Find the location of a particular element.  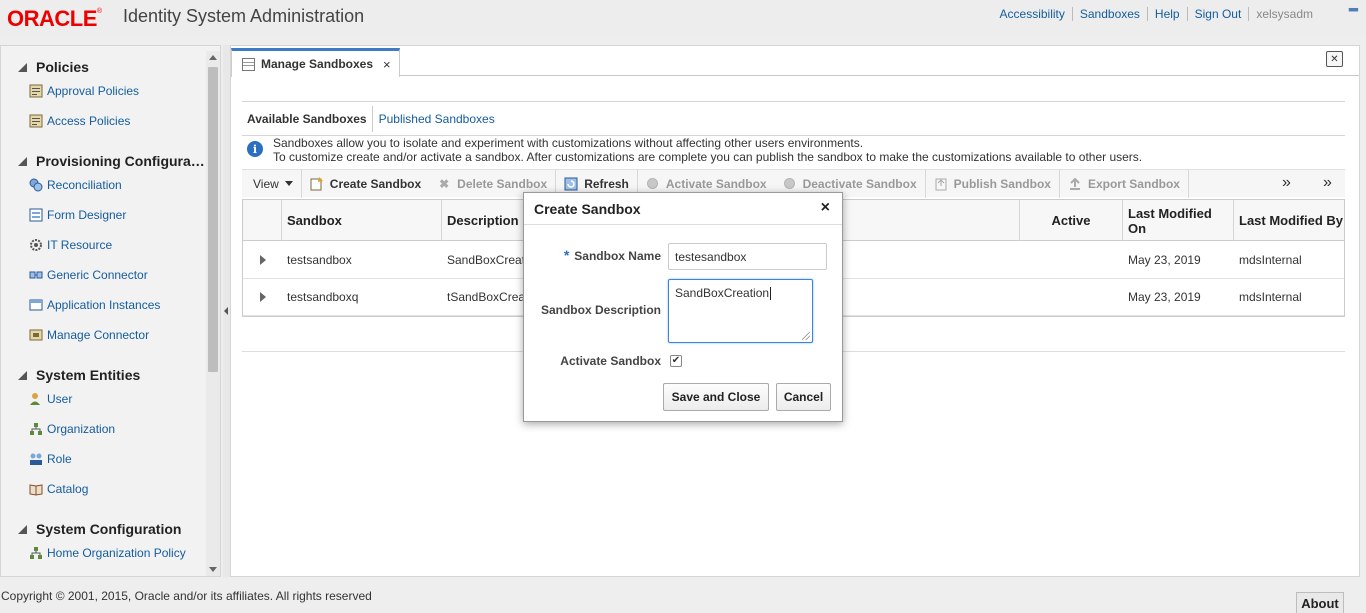

close-icon: × is located at coordinates (825, 208).